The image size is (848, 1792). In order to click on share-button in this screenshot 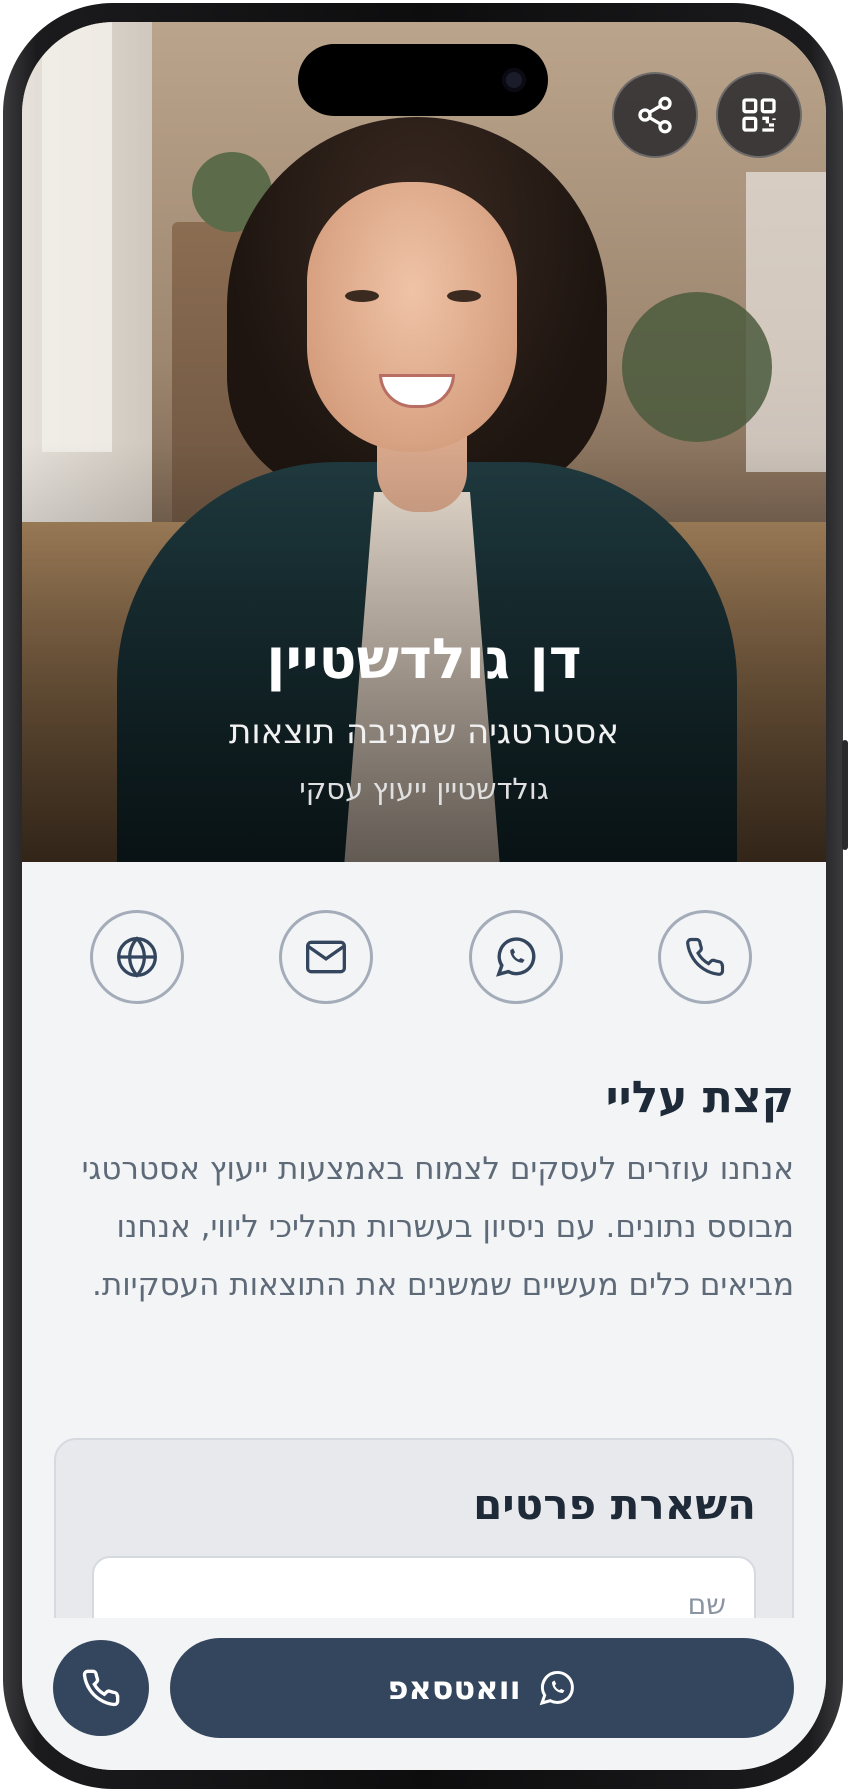, I will do `click(655, 115)`.